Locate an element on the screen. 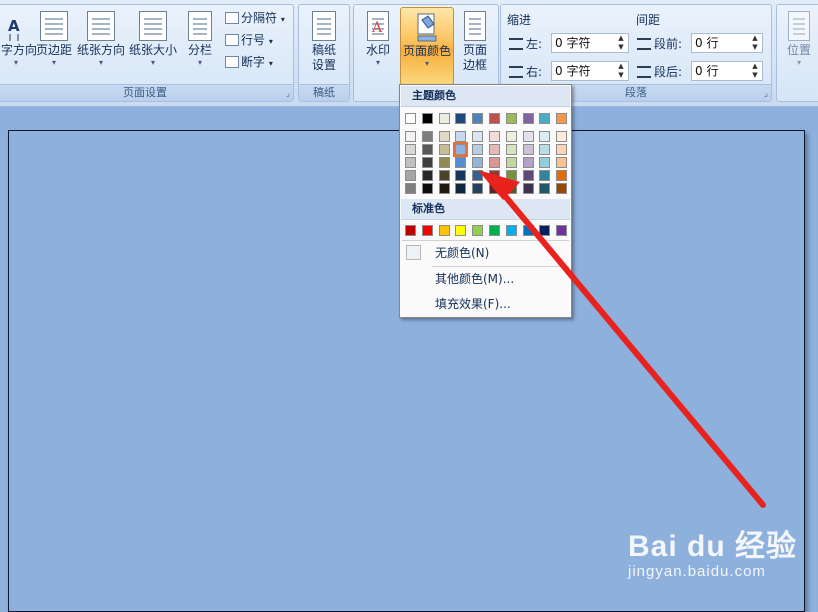 The width and height of the screenshot is (818, 612). manuscript-settings-button: 稿纸 设置 is located at coordinates (324, 45).